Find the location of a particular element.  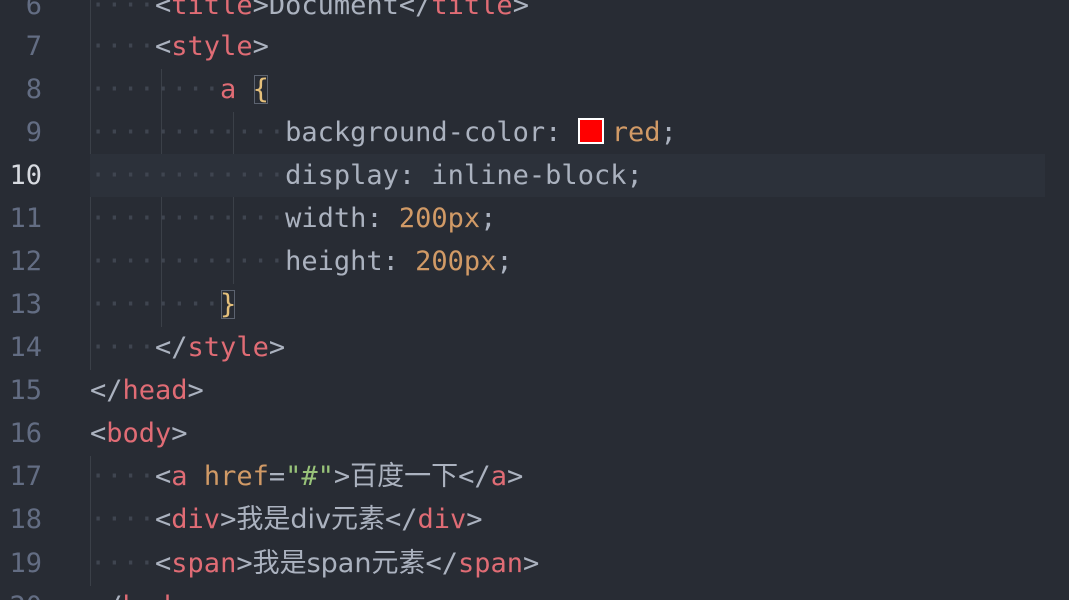

code-line: 17 ····<a href="#">百度一下</a> is located at coordinates (534, 476).